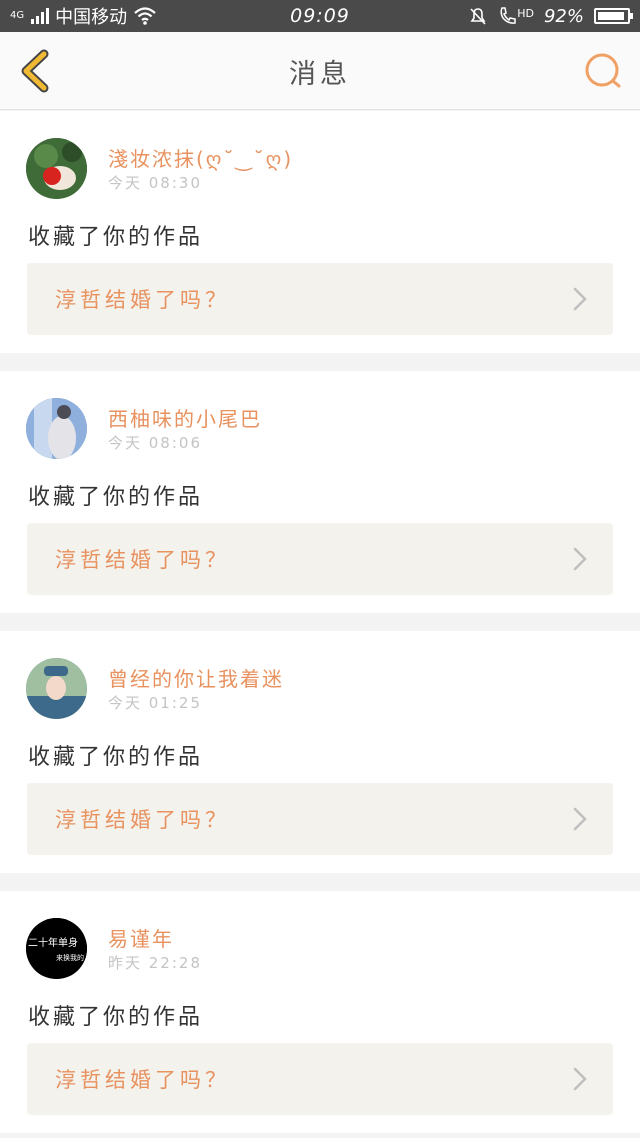 The image size is (640, 1138). Describe the element at coordinates (613, 16) in the screenshot. I see `battery-icon` at that location.